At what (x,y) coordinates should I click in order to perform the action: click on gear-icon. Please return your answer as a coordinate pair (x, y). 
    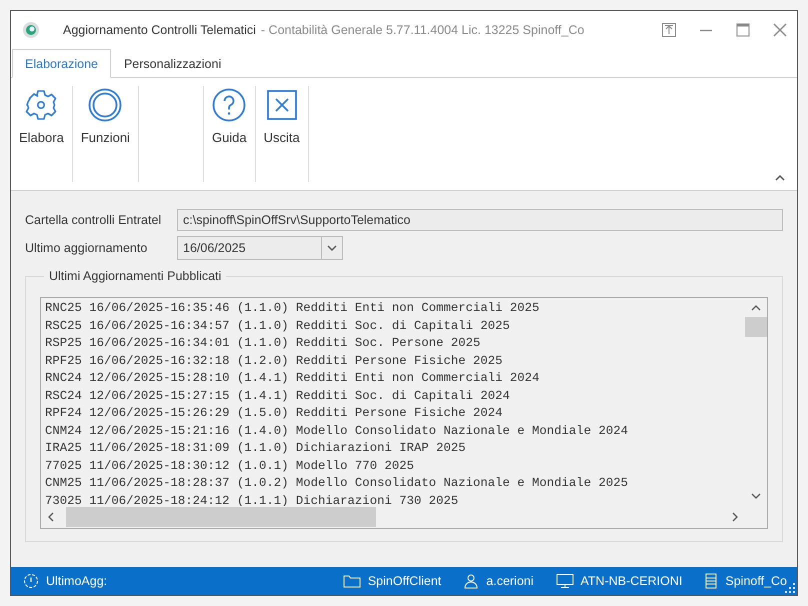
    Looking at the image, I should click on (41, 105).